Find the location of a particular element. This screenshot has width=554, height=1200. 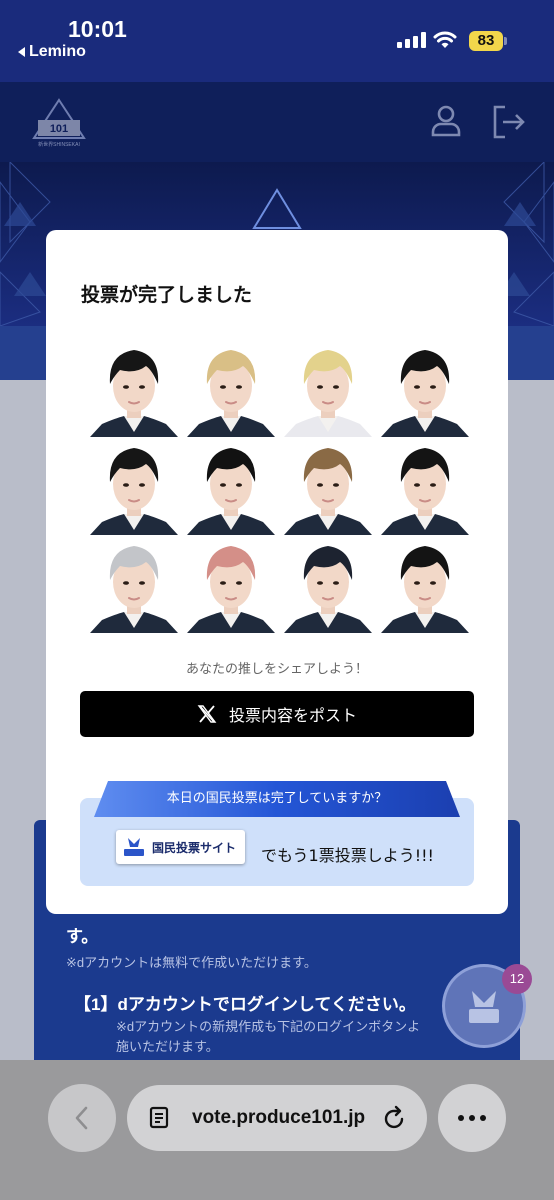

national-vote-question: 本日の国民投票は完了していますか？ is located at coordinates (277, 798).